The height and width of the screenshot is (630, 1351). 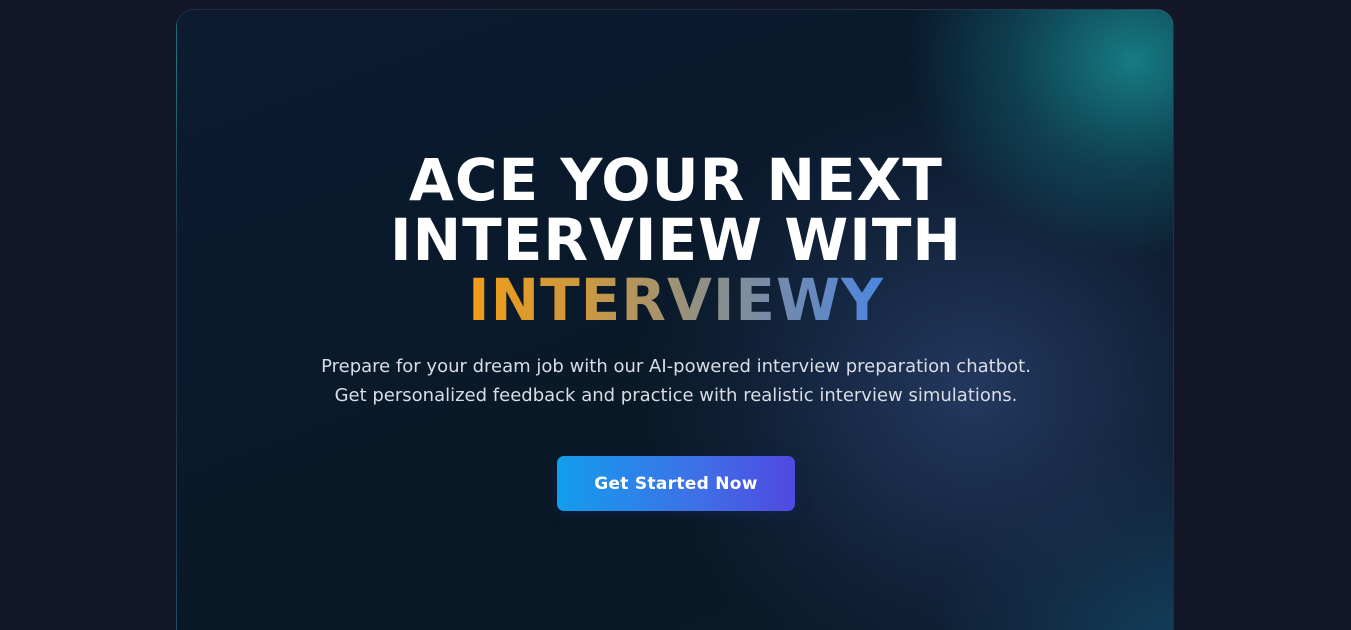 I want to click on headline-line-2: INTERVIEW WITH, so click(x=676, y=240).